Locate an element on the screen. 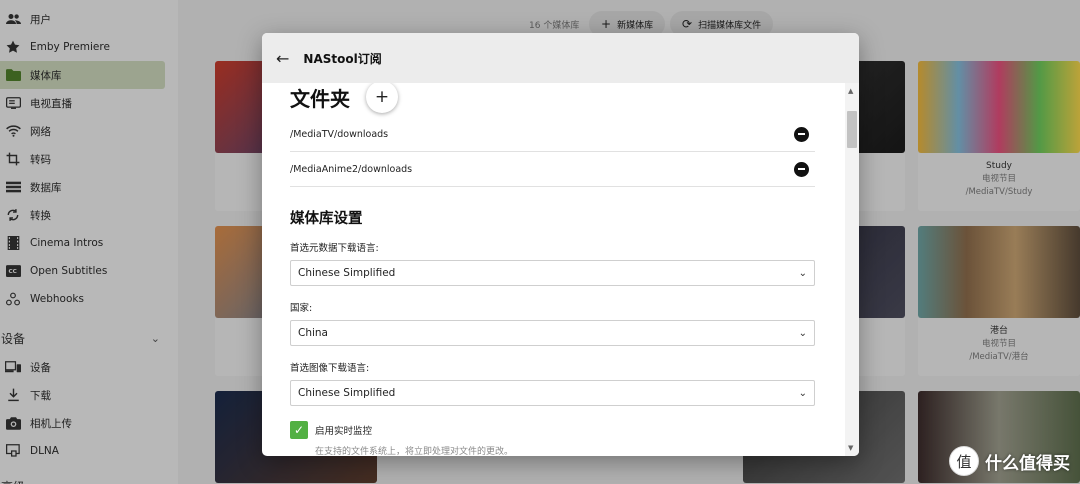 The width and height of the screenshot is (1080, 484). dialog-scrollbar: ▲ ▼ is located at coordinates (852, 269).